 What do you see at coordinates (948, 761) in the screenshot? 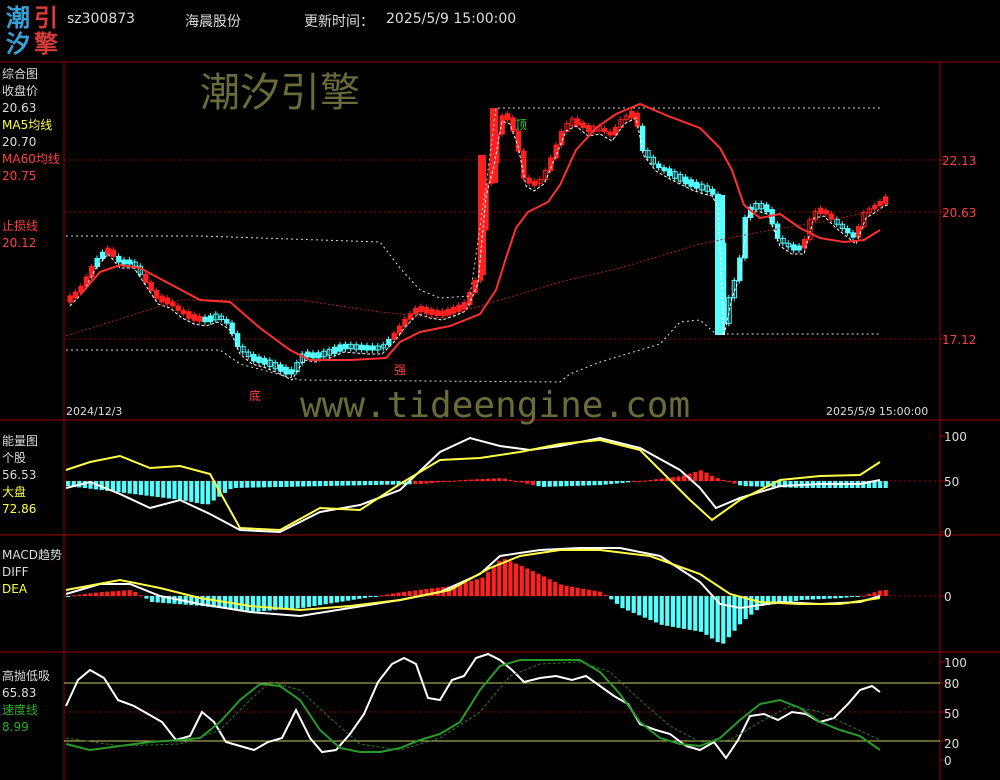
I see `gaopao-tick-0: 0` at bounding box center [948, 761].